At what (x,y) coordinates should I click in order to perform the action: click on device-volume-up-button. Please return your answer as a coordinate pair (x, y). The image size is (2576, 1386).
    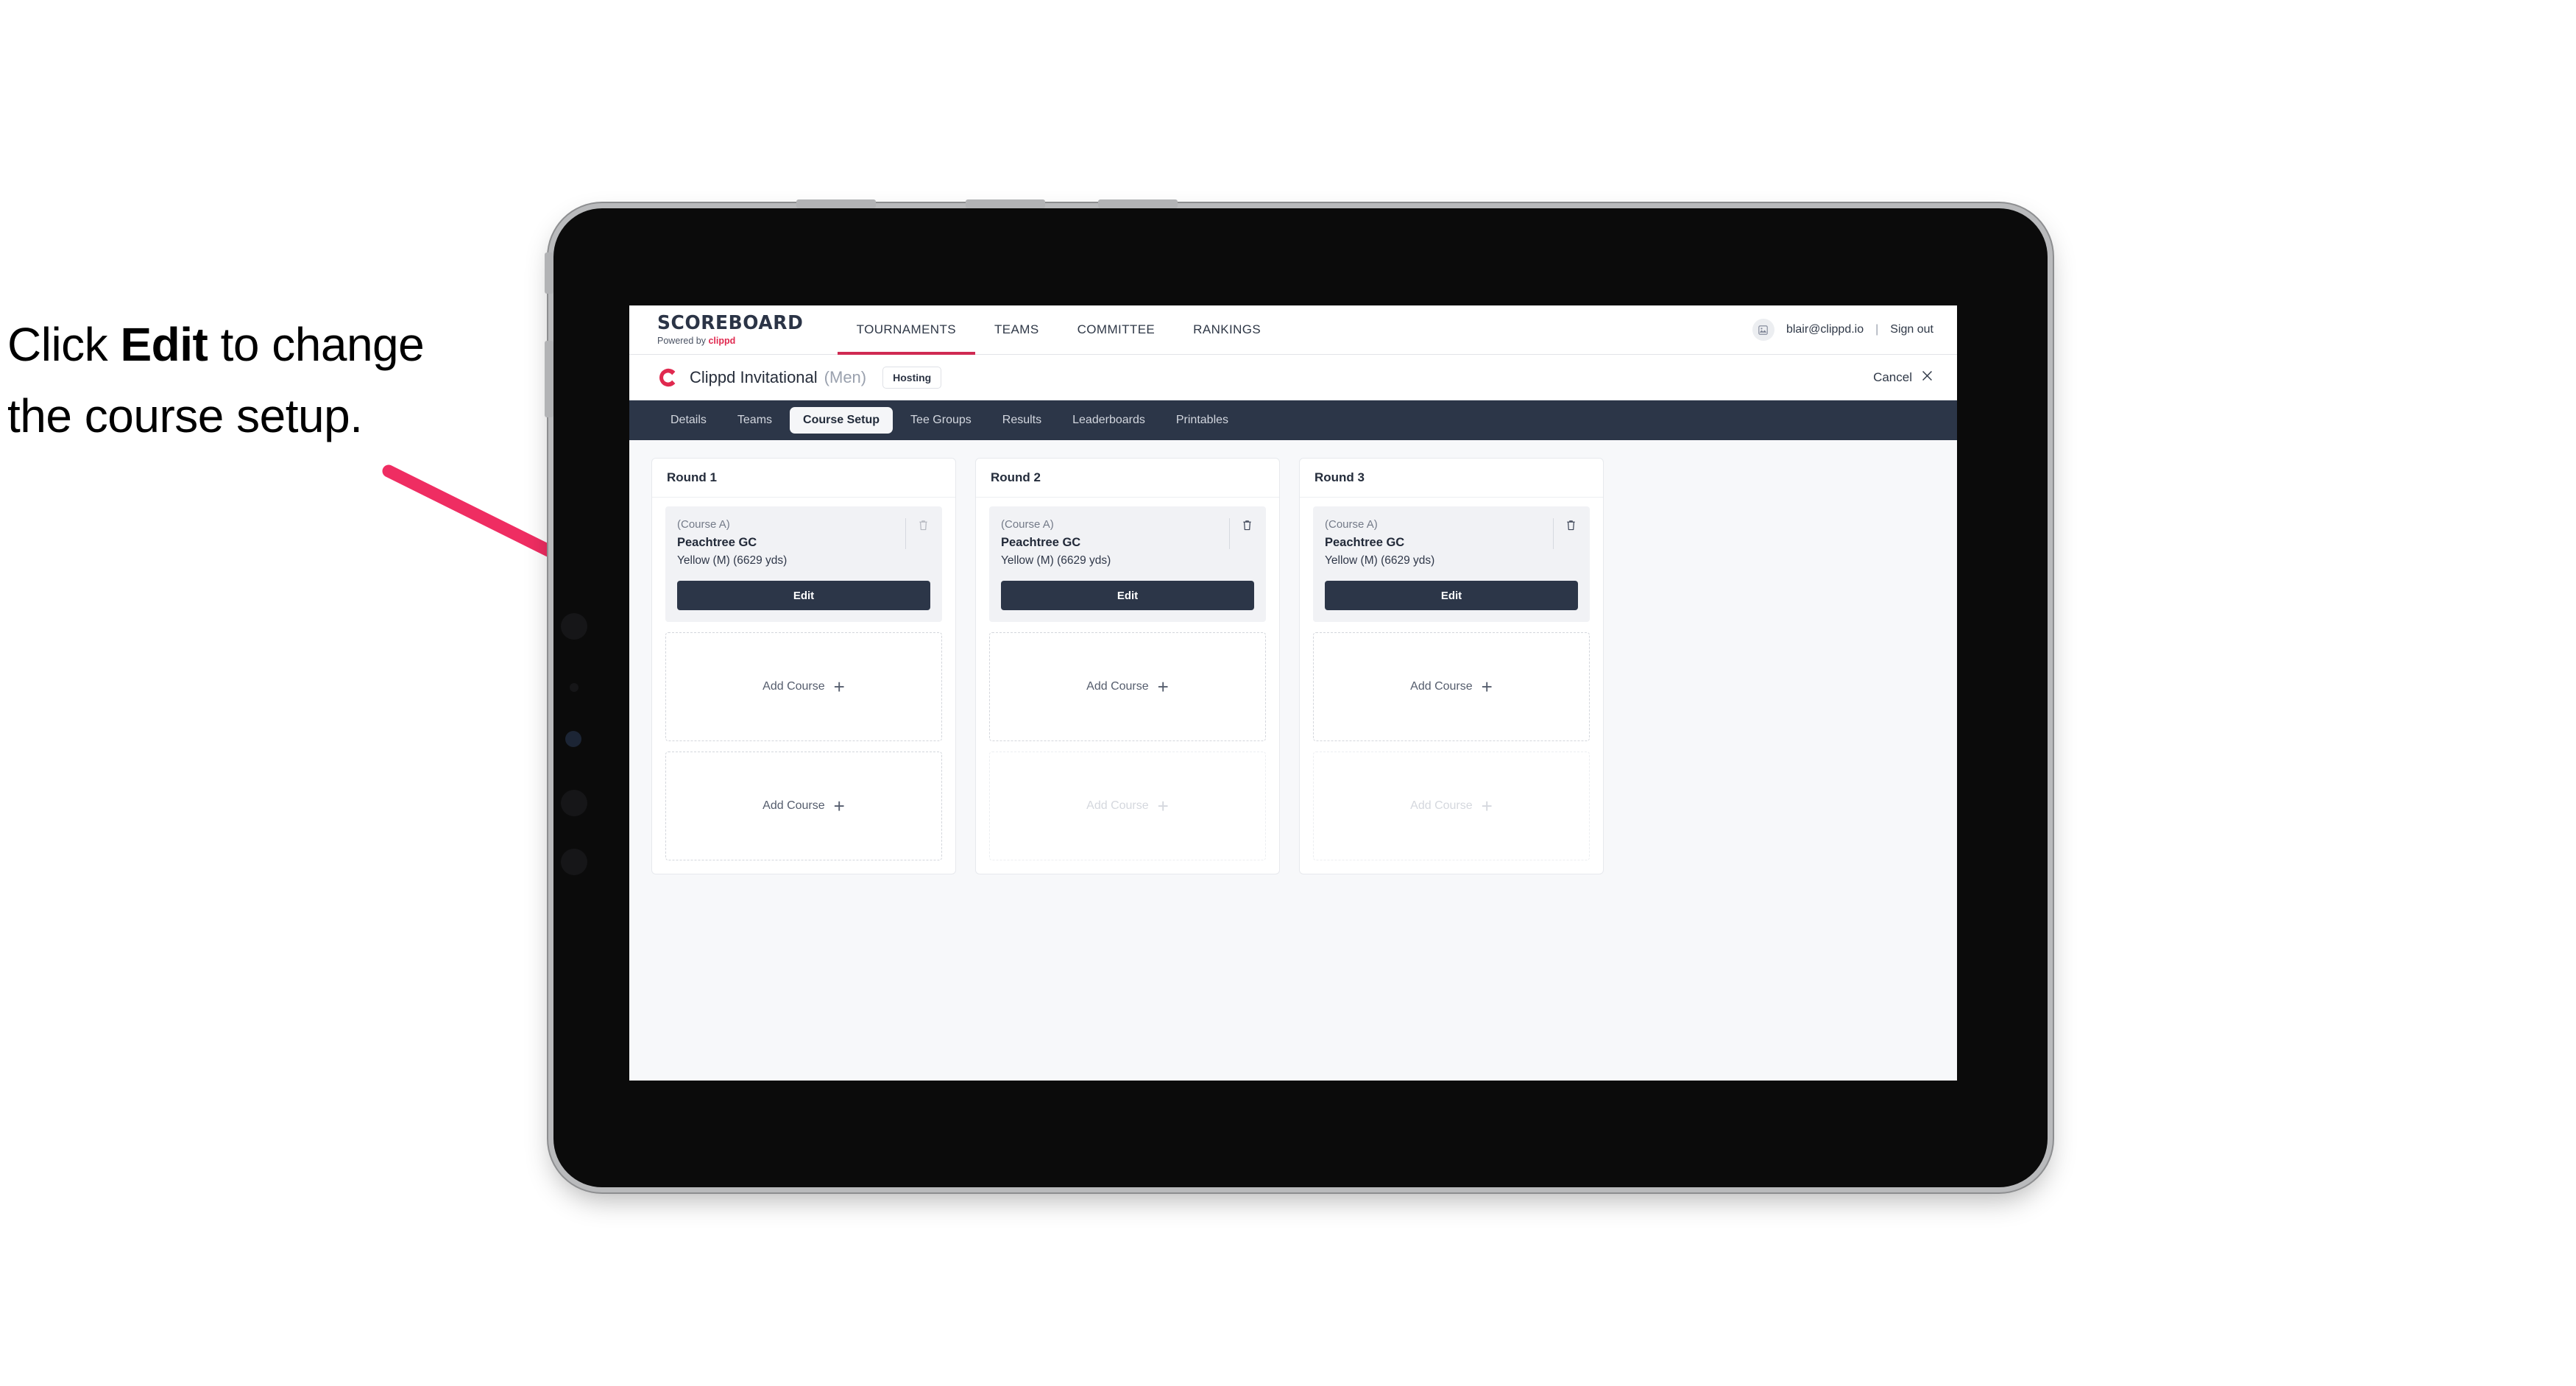
    Looking at the image, I should click on (549, 273).